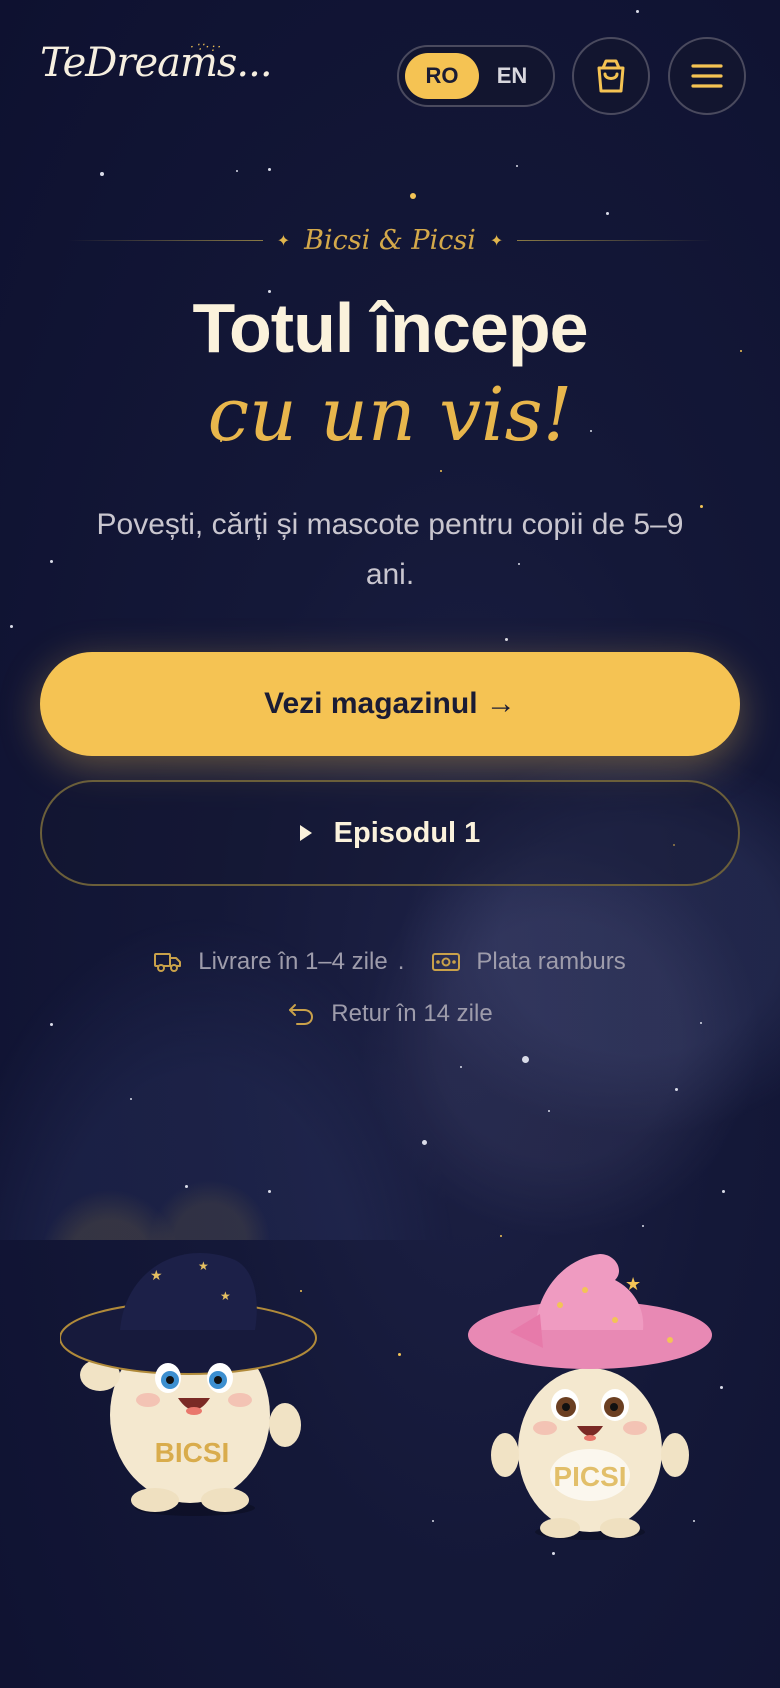  What do you see at coordinates (589, 1476) in the screenshot?
I see `mascot-name-picsi: PICSI` at bounding box center [589, 1476].